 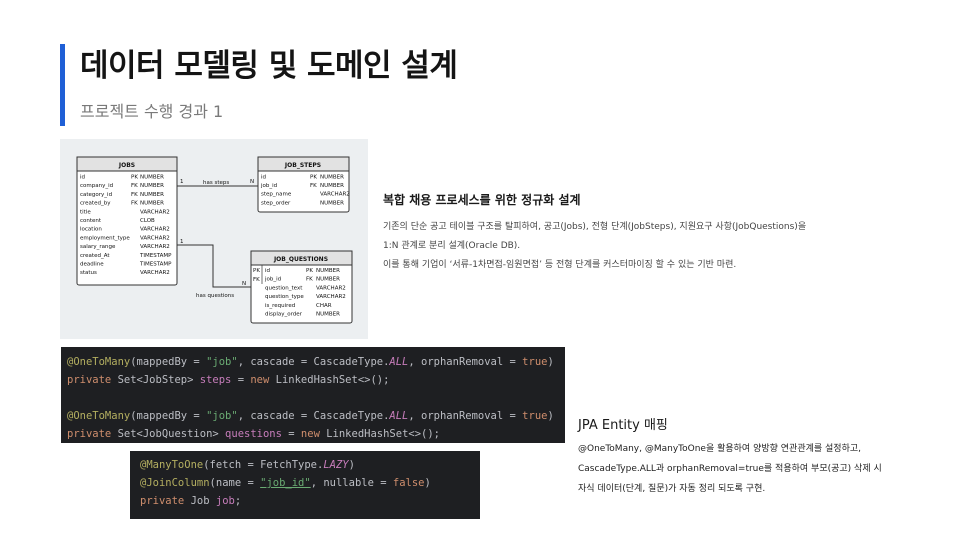 I want to click on erd-rel1-label: has steps, so click(x=216, y=183).